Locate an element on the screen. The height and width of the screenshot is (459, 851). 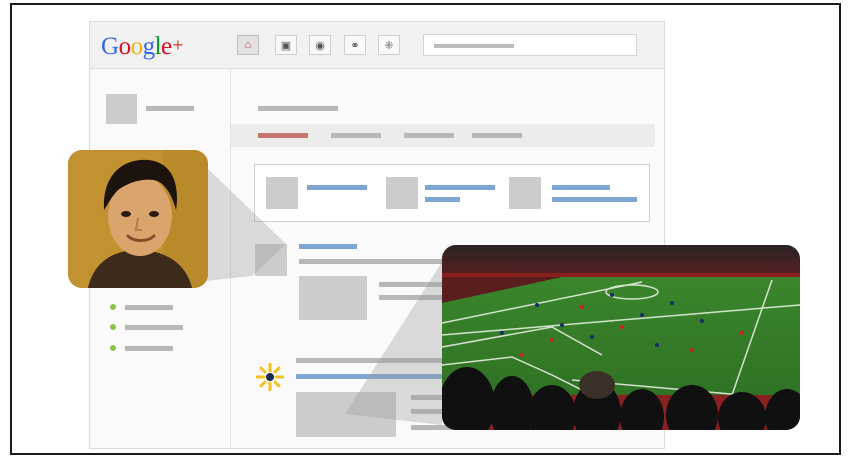
google-plus-logo: Google+ is located at coordinates (142, 46).